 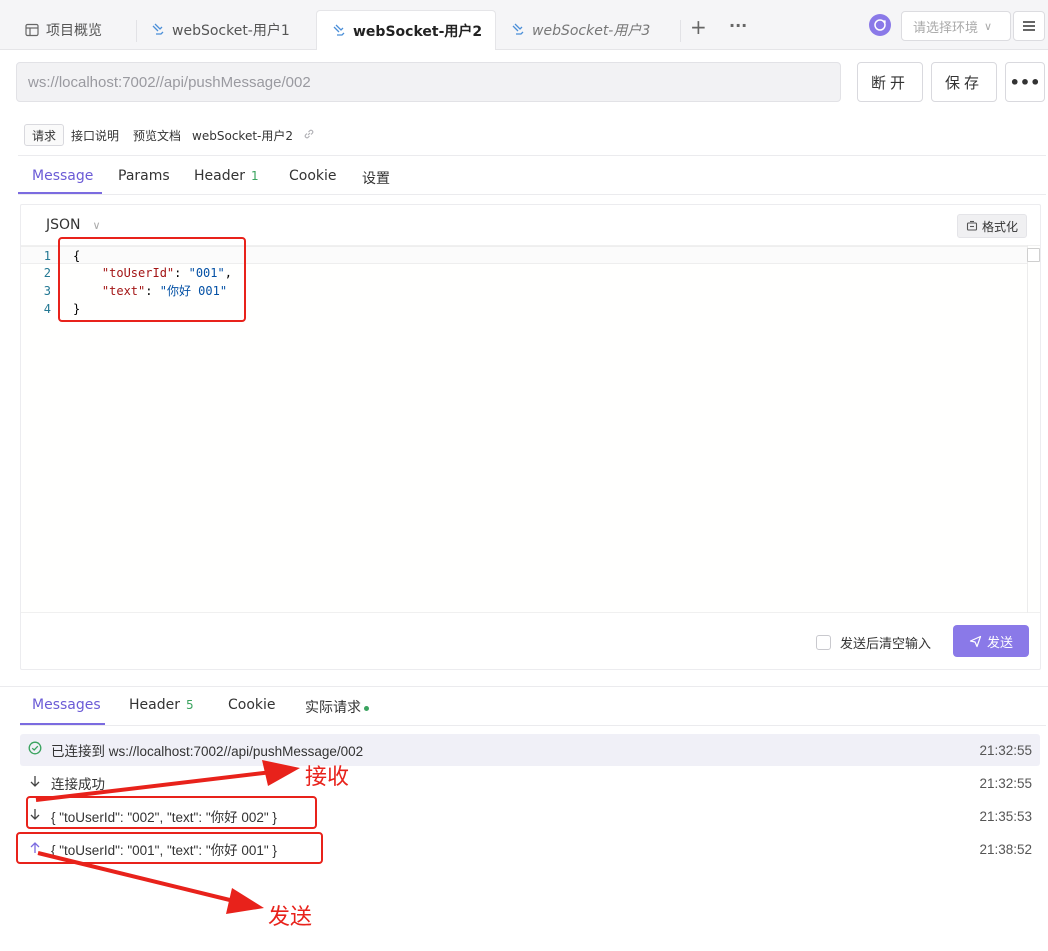 I want to click on body-format-select: JSON ∨, so click(x=73, y=225).